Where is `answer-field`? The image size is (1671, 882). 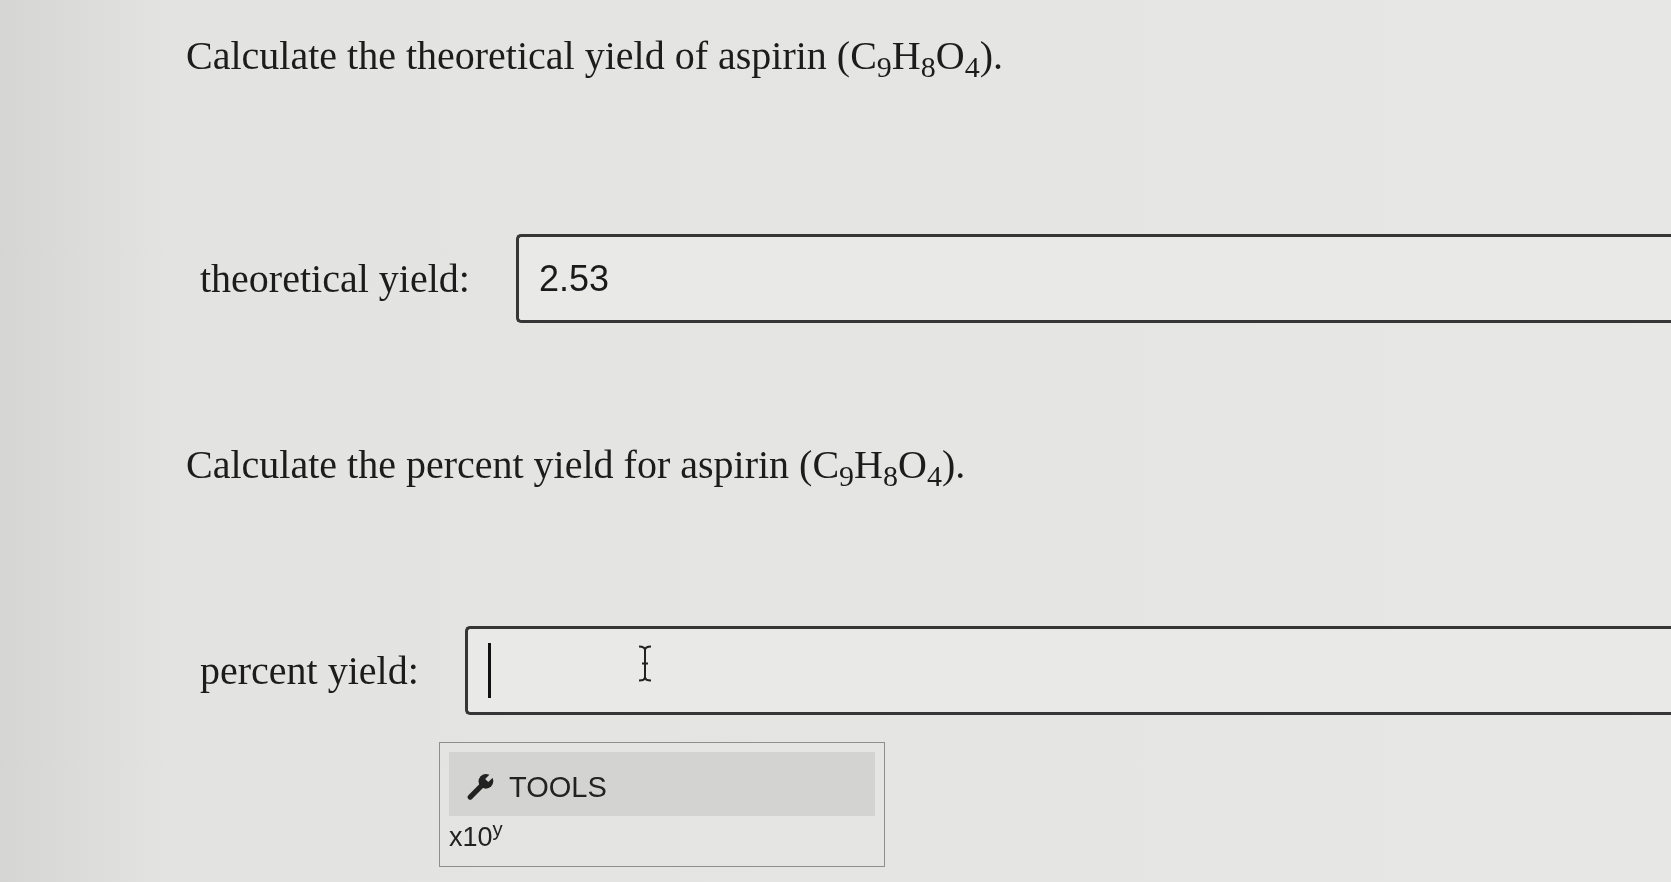 answer-field is located at coordinates (1067, 670).